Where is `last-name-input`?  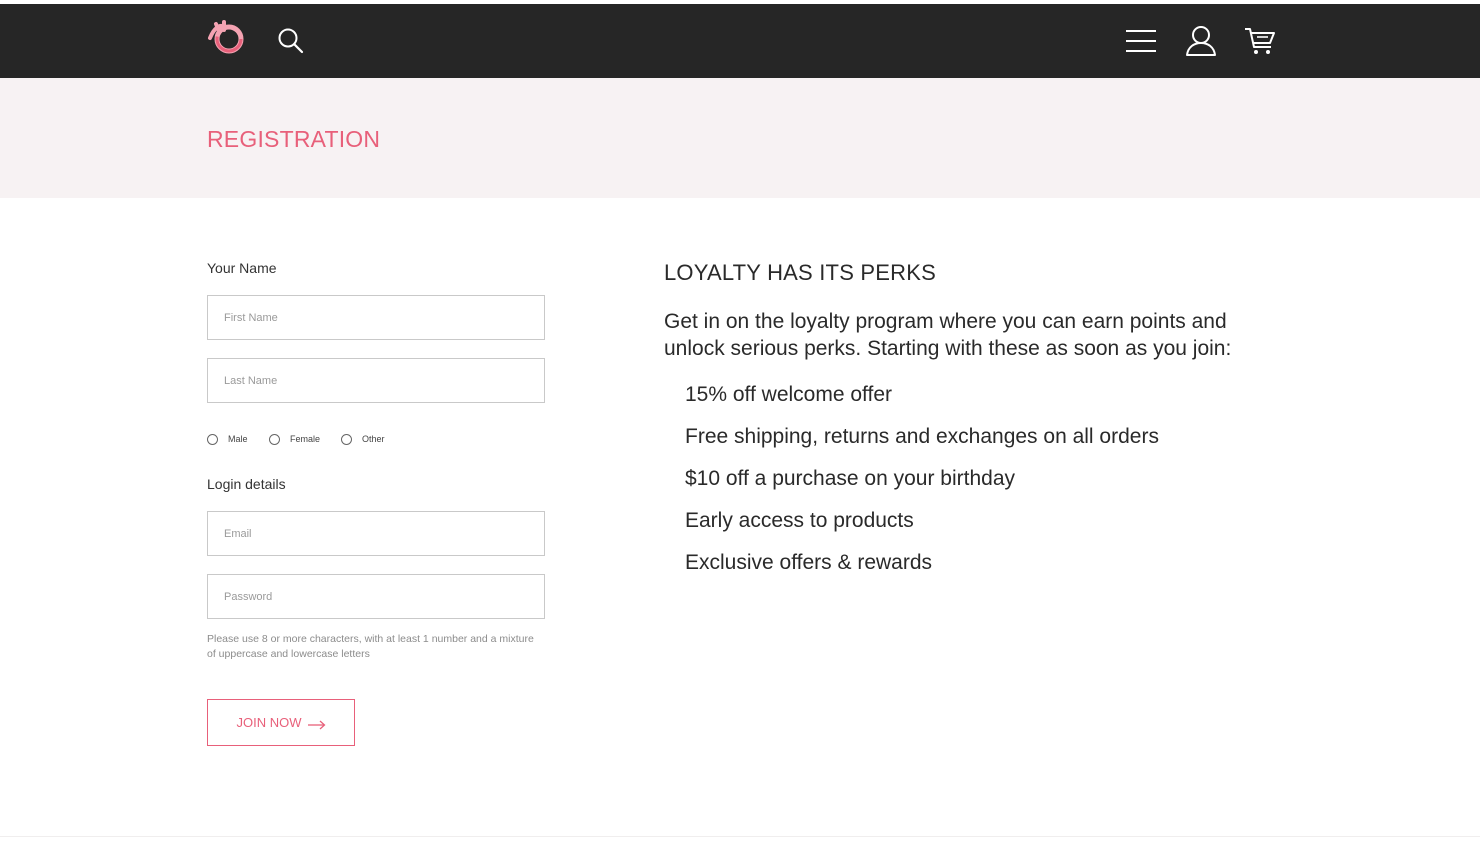 last-name-input is located at coordinates (376, 380).